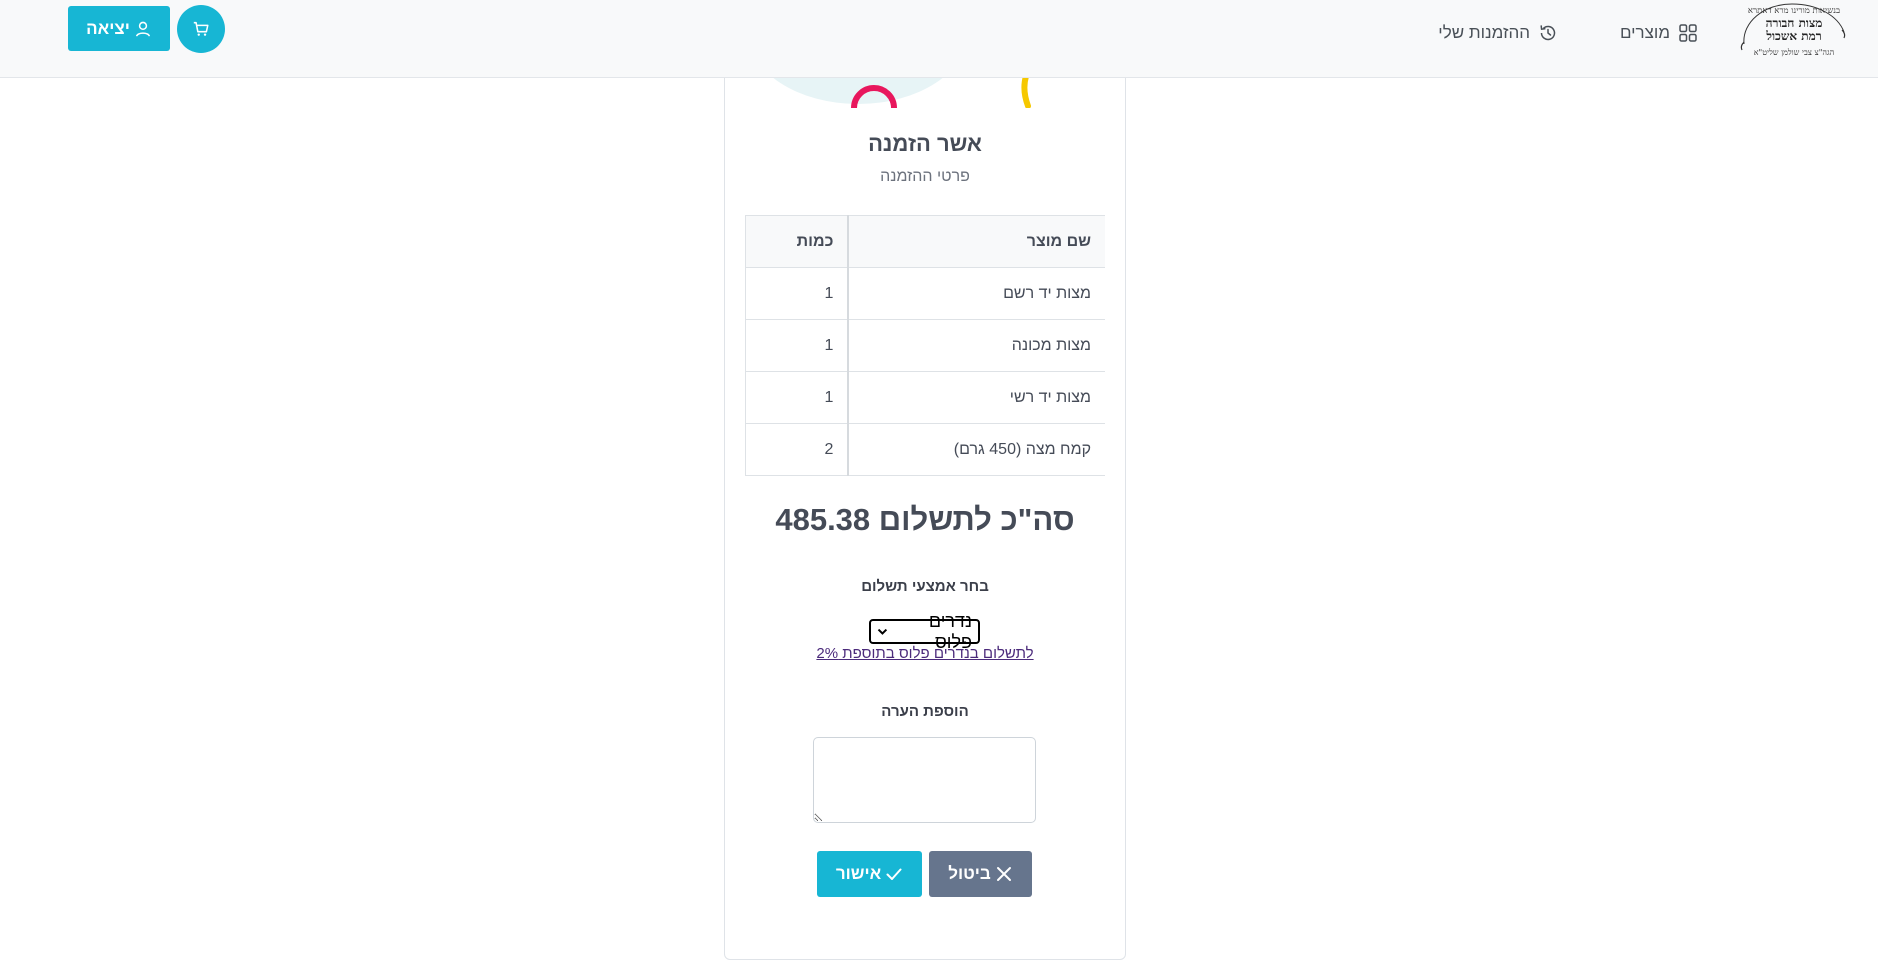  What do you see at coordinates (925, 176) in the screenshot?
I see `page-subtitle: פרטי ההזמנה` at bounding box center [925, 176].